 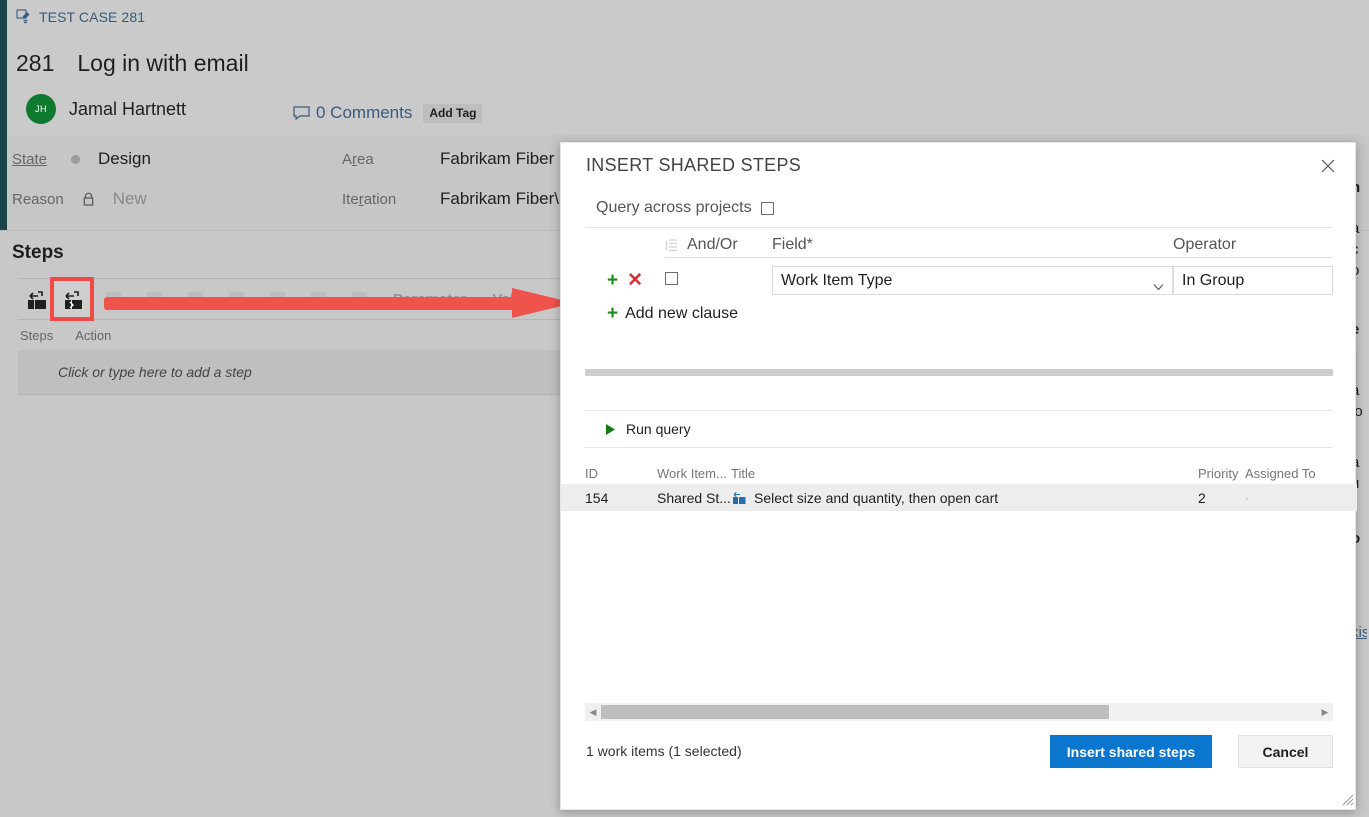 I want to click on run-query-label: Run query, so click(x=658, y=429).